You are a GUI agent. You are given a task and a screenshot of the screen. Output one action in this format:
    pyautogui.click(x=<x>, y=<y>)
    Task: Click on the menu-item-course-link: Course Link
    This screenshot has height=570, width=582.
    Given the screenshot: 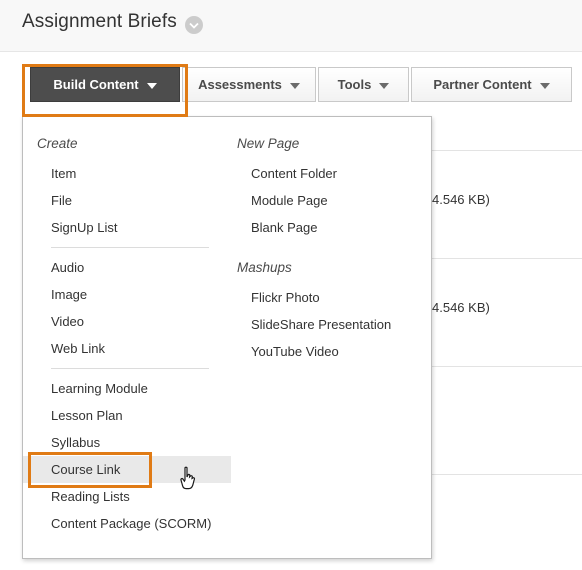 What is the action you would take?
    pyautogui.click(x=127, y=469)
    